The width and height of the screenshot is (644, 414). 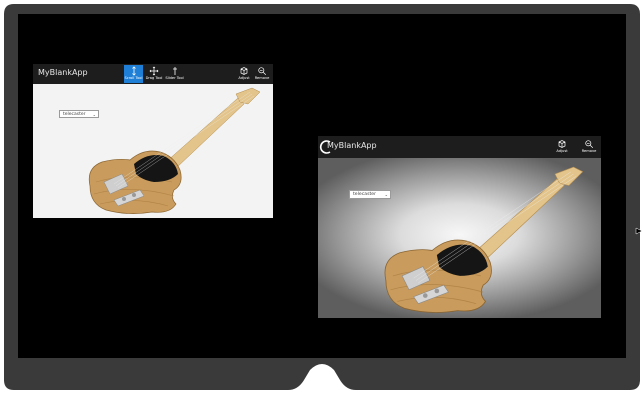 I want to click on app-bar: MyBlankApp Adjust Remove, so click(x=459, y=147).